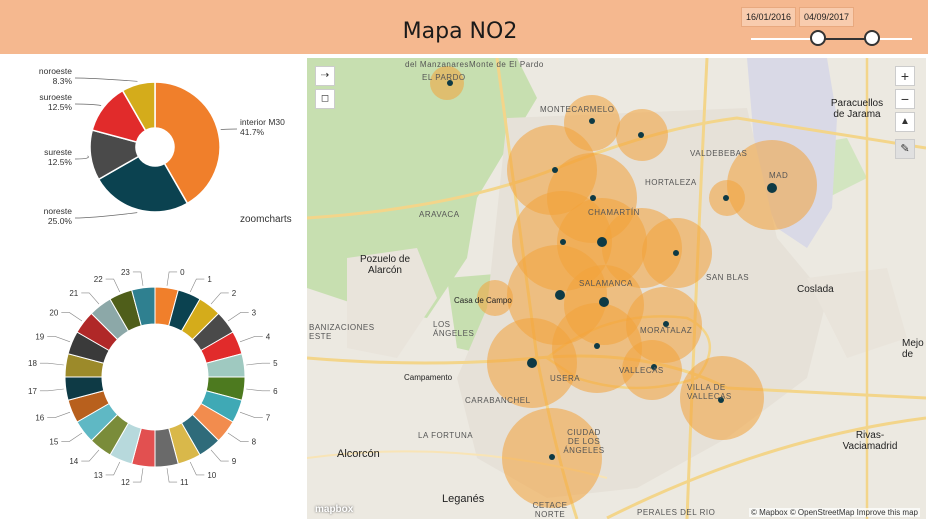 The width and height of the screenshot is (928, 522). Describe the element at coordinates (39, 336) in the screenshot. I see `donut-hour-label: 19` at that location.